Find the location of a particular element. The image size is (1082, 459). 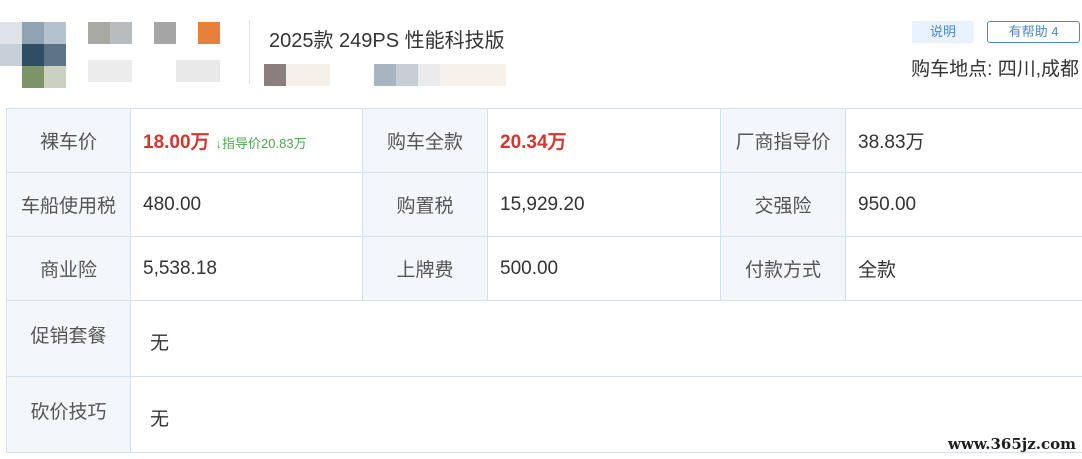

blurred-avatar is located at coordinates (120, 48).